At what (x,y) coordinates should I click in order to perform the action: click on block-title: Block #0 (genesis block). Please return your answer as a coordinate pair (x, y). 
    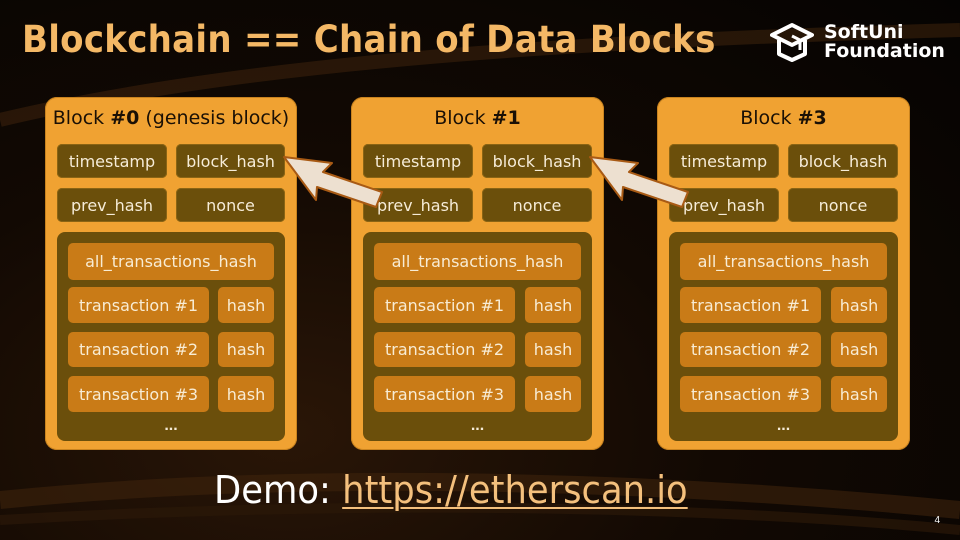
    Looking at the image, I should click on (171, 118).